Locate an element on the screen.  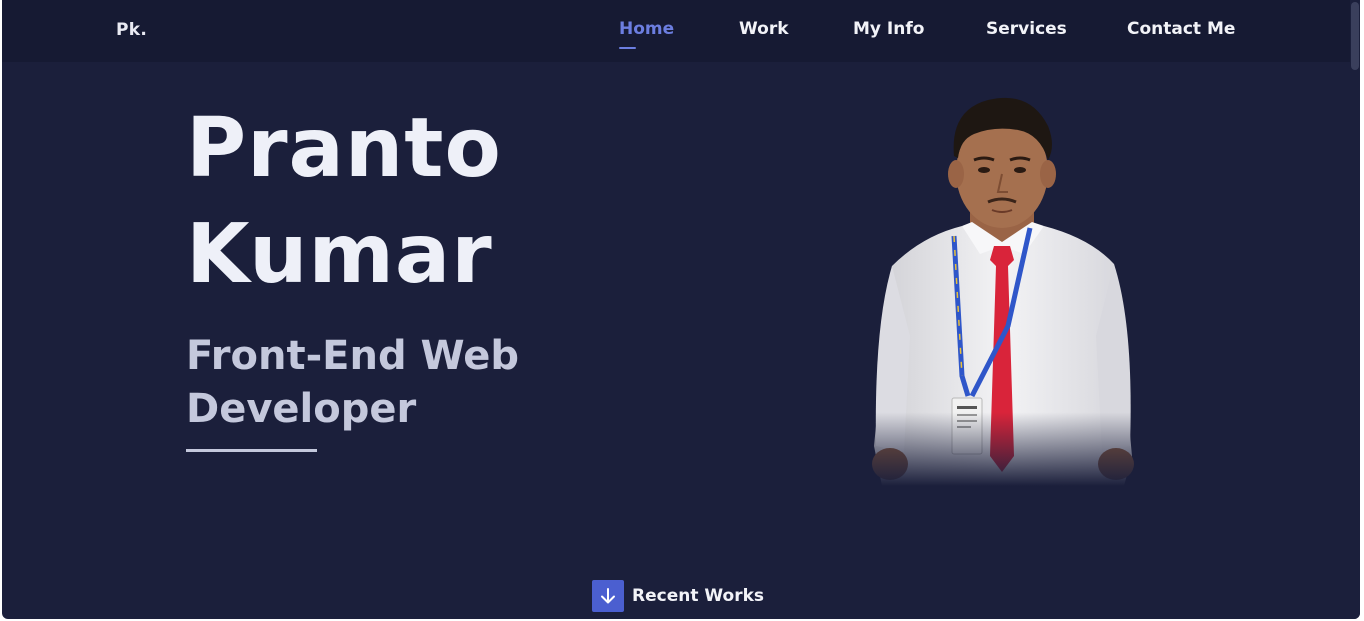
nav-contact-me: Contact Me is located at coordinates (1181, 29).